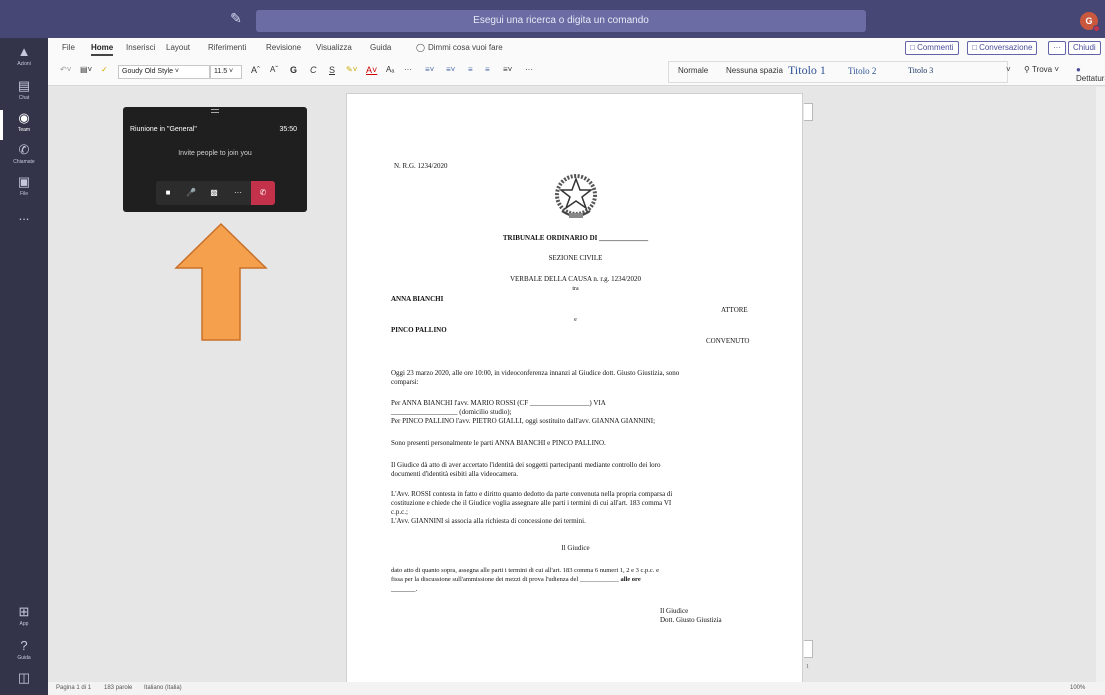 This screenshot has width=1105, height=695. Describe the element at coordinates (288, 129) in the screenshot. I see `meeting-timer: 35:50` at that location.